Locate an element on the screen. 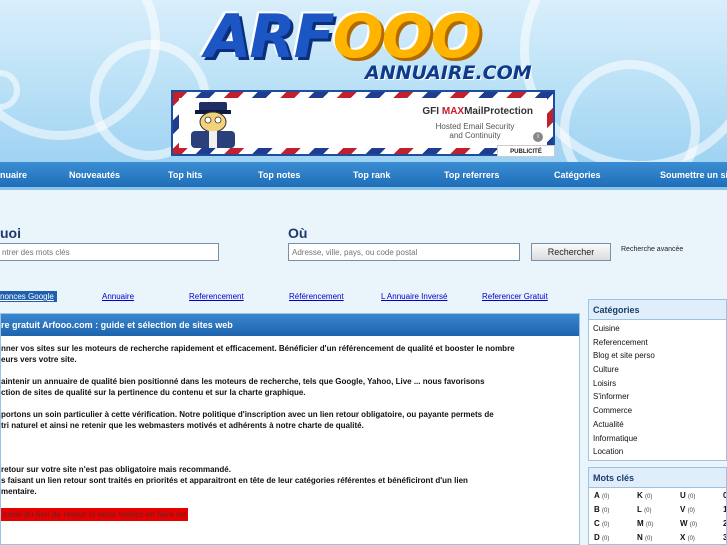  category-item: Informatique is located at coordinates (657, 439).